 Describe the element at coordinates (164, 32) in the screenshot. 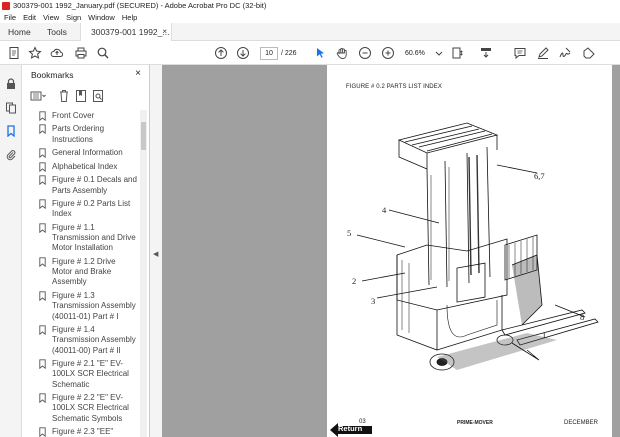

I see `close-tab-icon: ×` at that location.